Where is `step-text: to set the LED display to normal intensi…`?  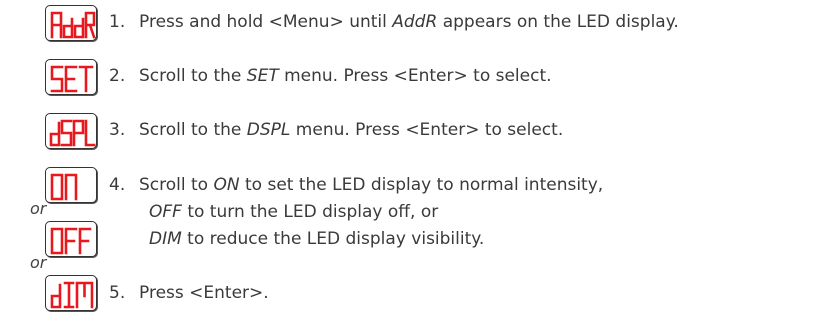
step-text: to set the LED display to normal intensi… is located at coordinates (421, 185).